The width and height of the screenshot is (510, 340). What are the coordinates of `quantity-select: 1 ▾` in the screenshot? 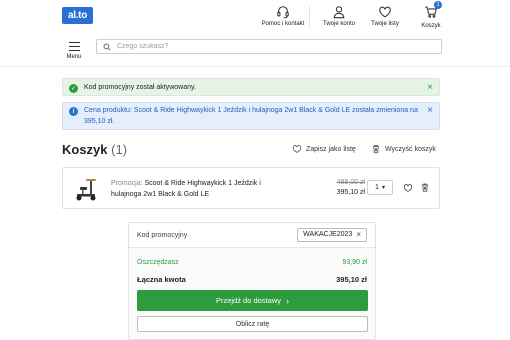 It's located at (380, 187).